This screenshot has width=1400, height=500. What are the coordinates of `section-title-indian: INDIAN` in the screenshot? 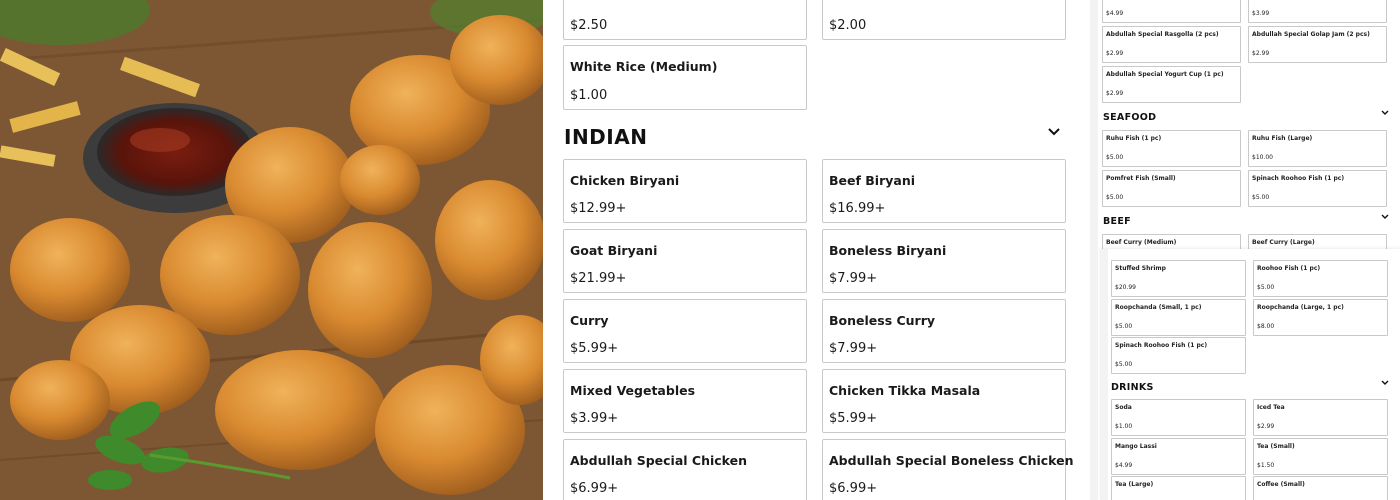 It's located at (606, 137).